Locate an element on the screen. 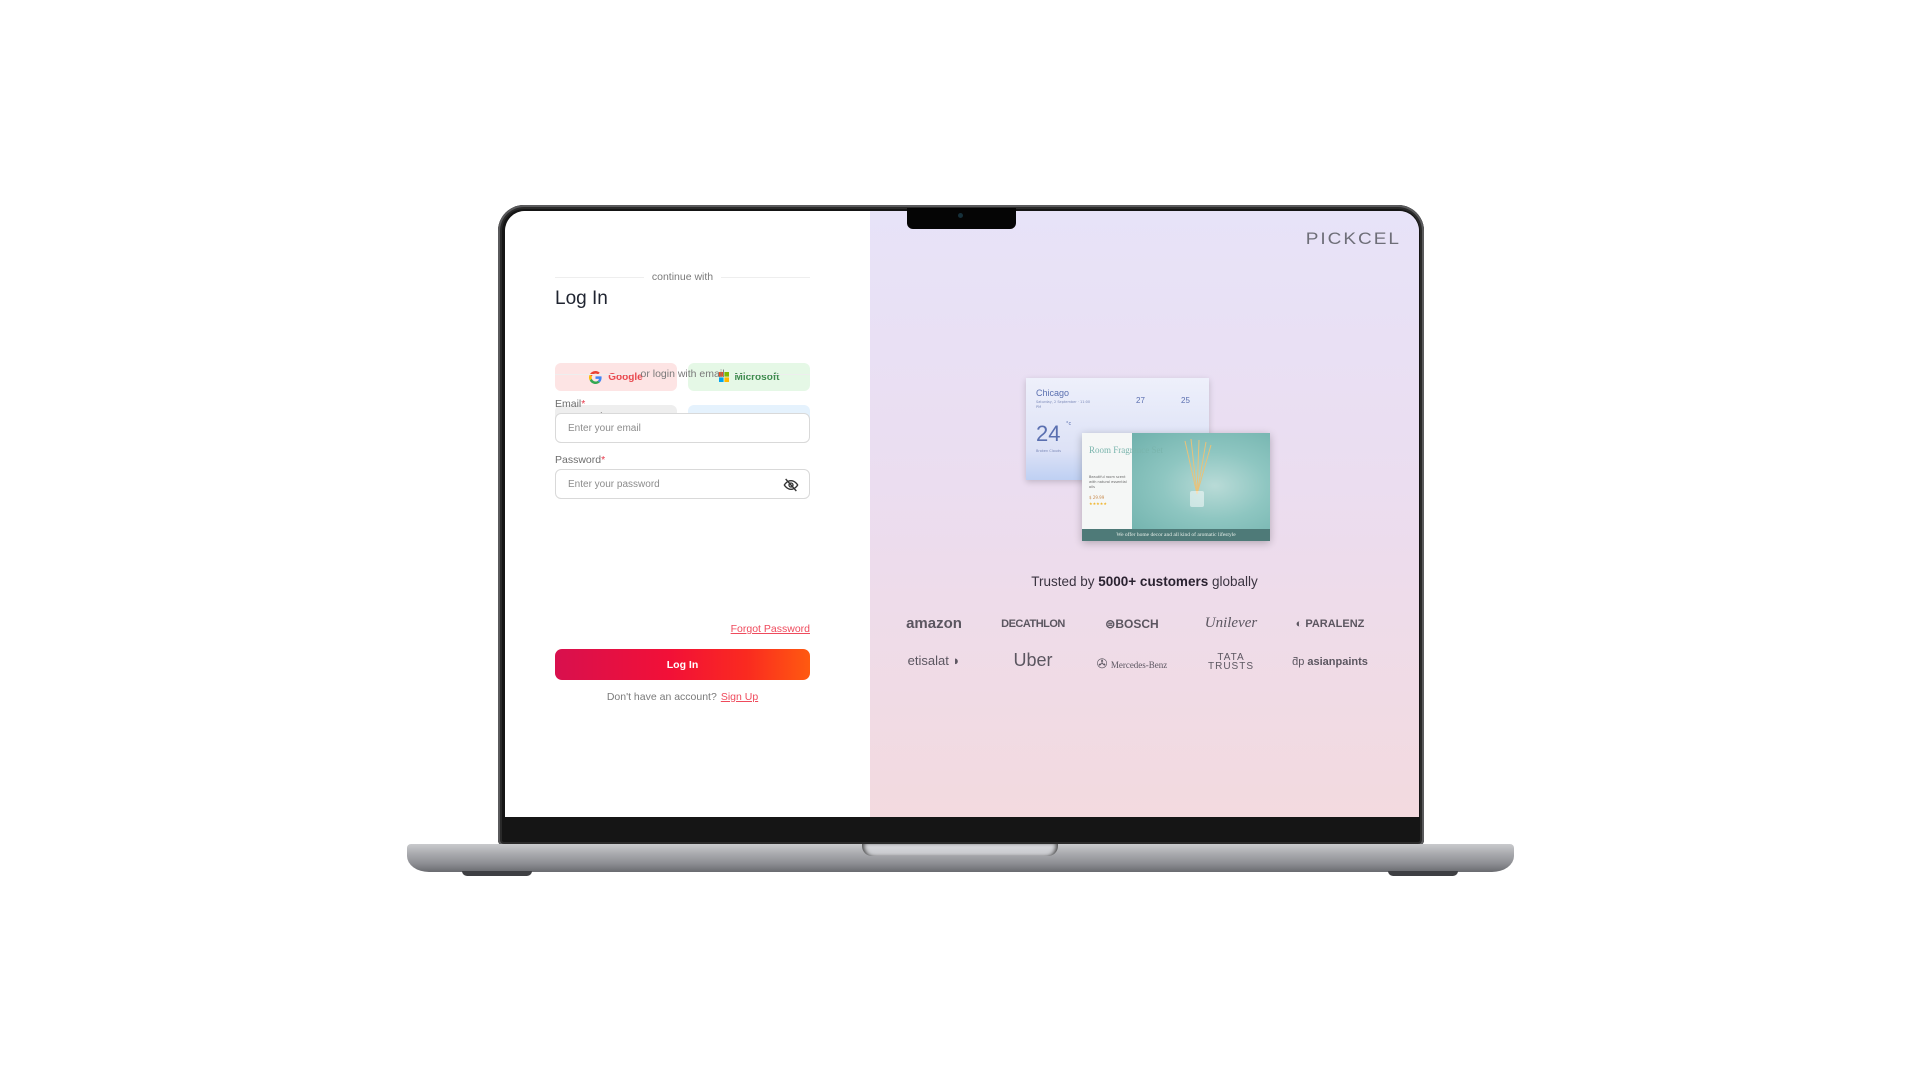  password-label: Password* is located at coordinates (580, 460).